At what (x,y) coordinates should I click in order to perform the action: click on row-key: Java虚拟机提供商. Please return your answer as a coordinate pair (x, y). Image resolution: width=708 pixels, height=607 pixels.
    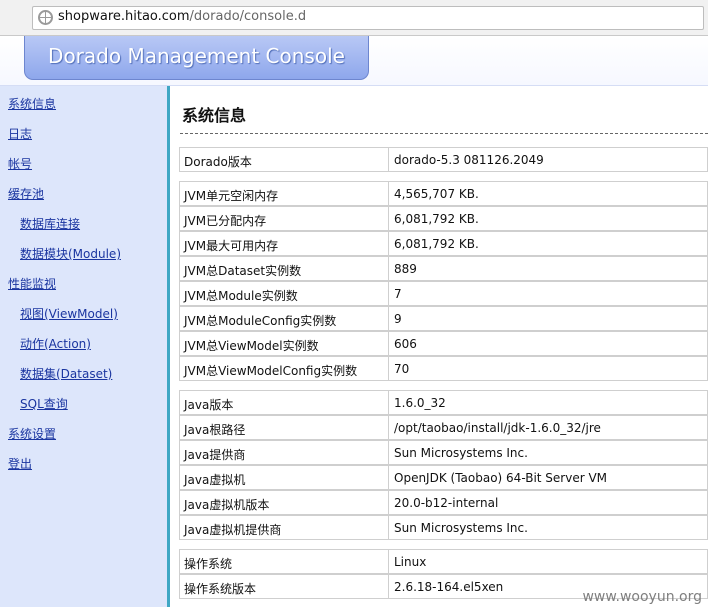
    Looking at the image, I should click on (233, 530).